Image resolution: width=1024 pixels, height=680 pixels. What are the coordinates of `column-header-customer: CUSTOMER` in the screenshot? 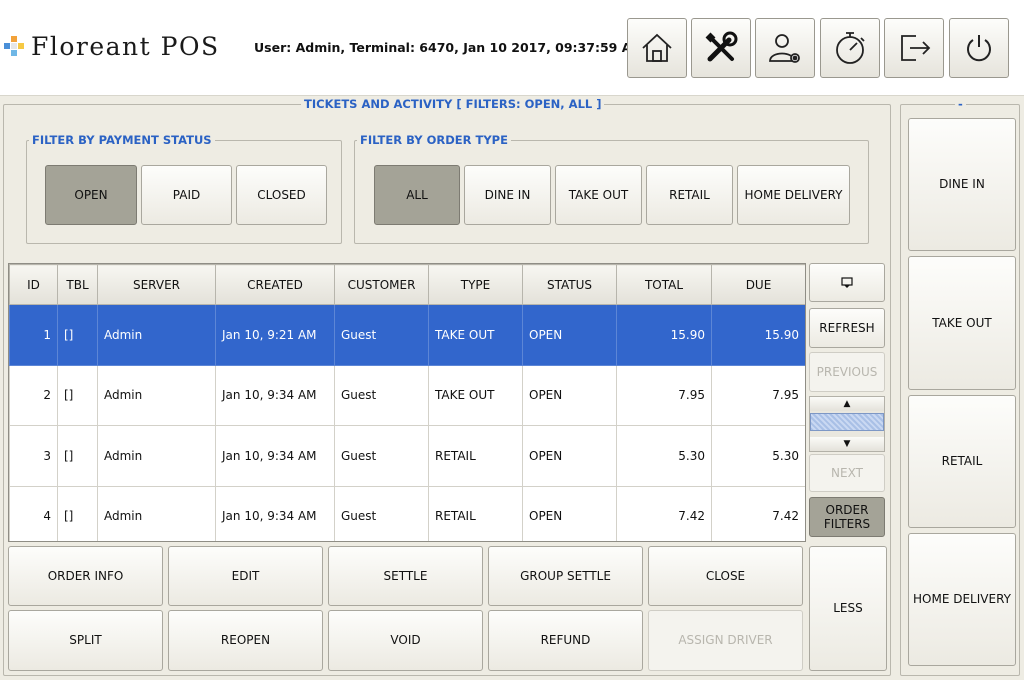 It's located at (381, 284).